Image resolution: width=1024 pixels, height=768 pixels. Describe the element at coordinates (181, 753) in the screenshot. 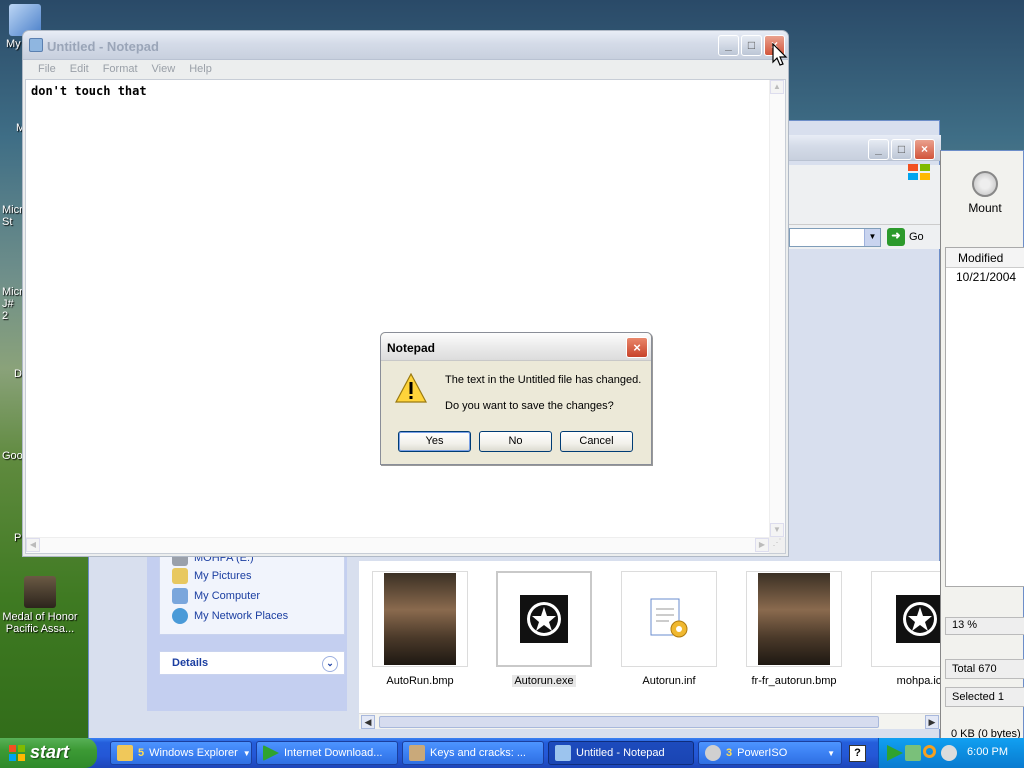

I see `taskbar-item-windows-explorer: 5 Windows Explorer ▼` at that location.